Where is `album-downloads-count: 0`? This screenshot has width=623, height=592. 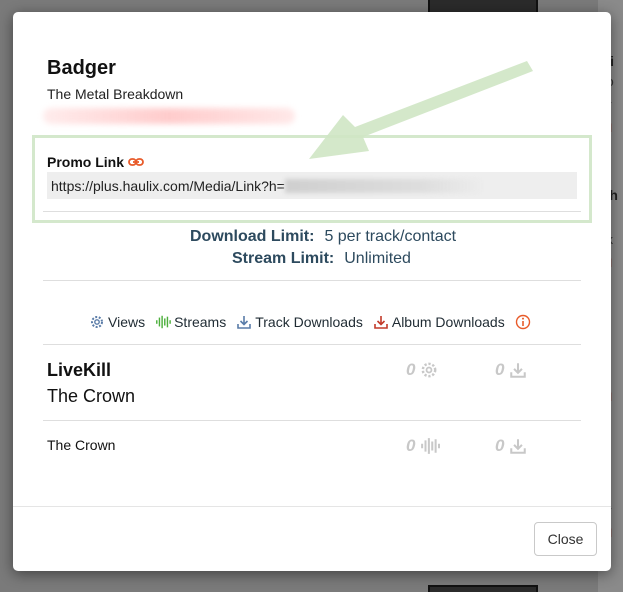 album-downloads-count: 0 is located at coordinates (500, 369).